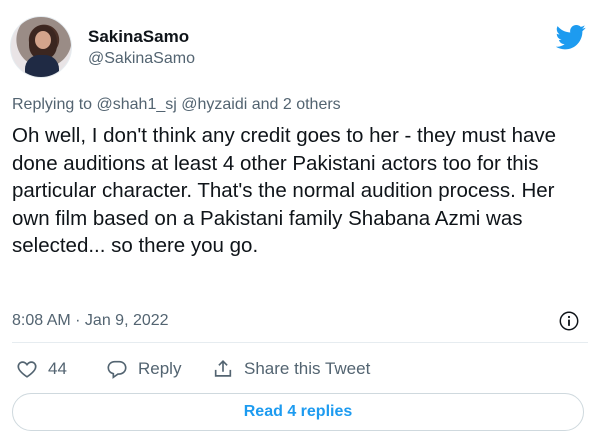 The image size is (600, 438). What do you see at coordinates (307, 368) in the screenshot?
I see `share-label: Share this Tweet` at bounding box center [307, 368].